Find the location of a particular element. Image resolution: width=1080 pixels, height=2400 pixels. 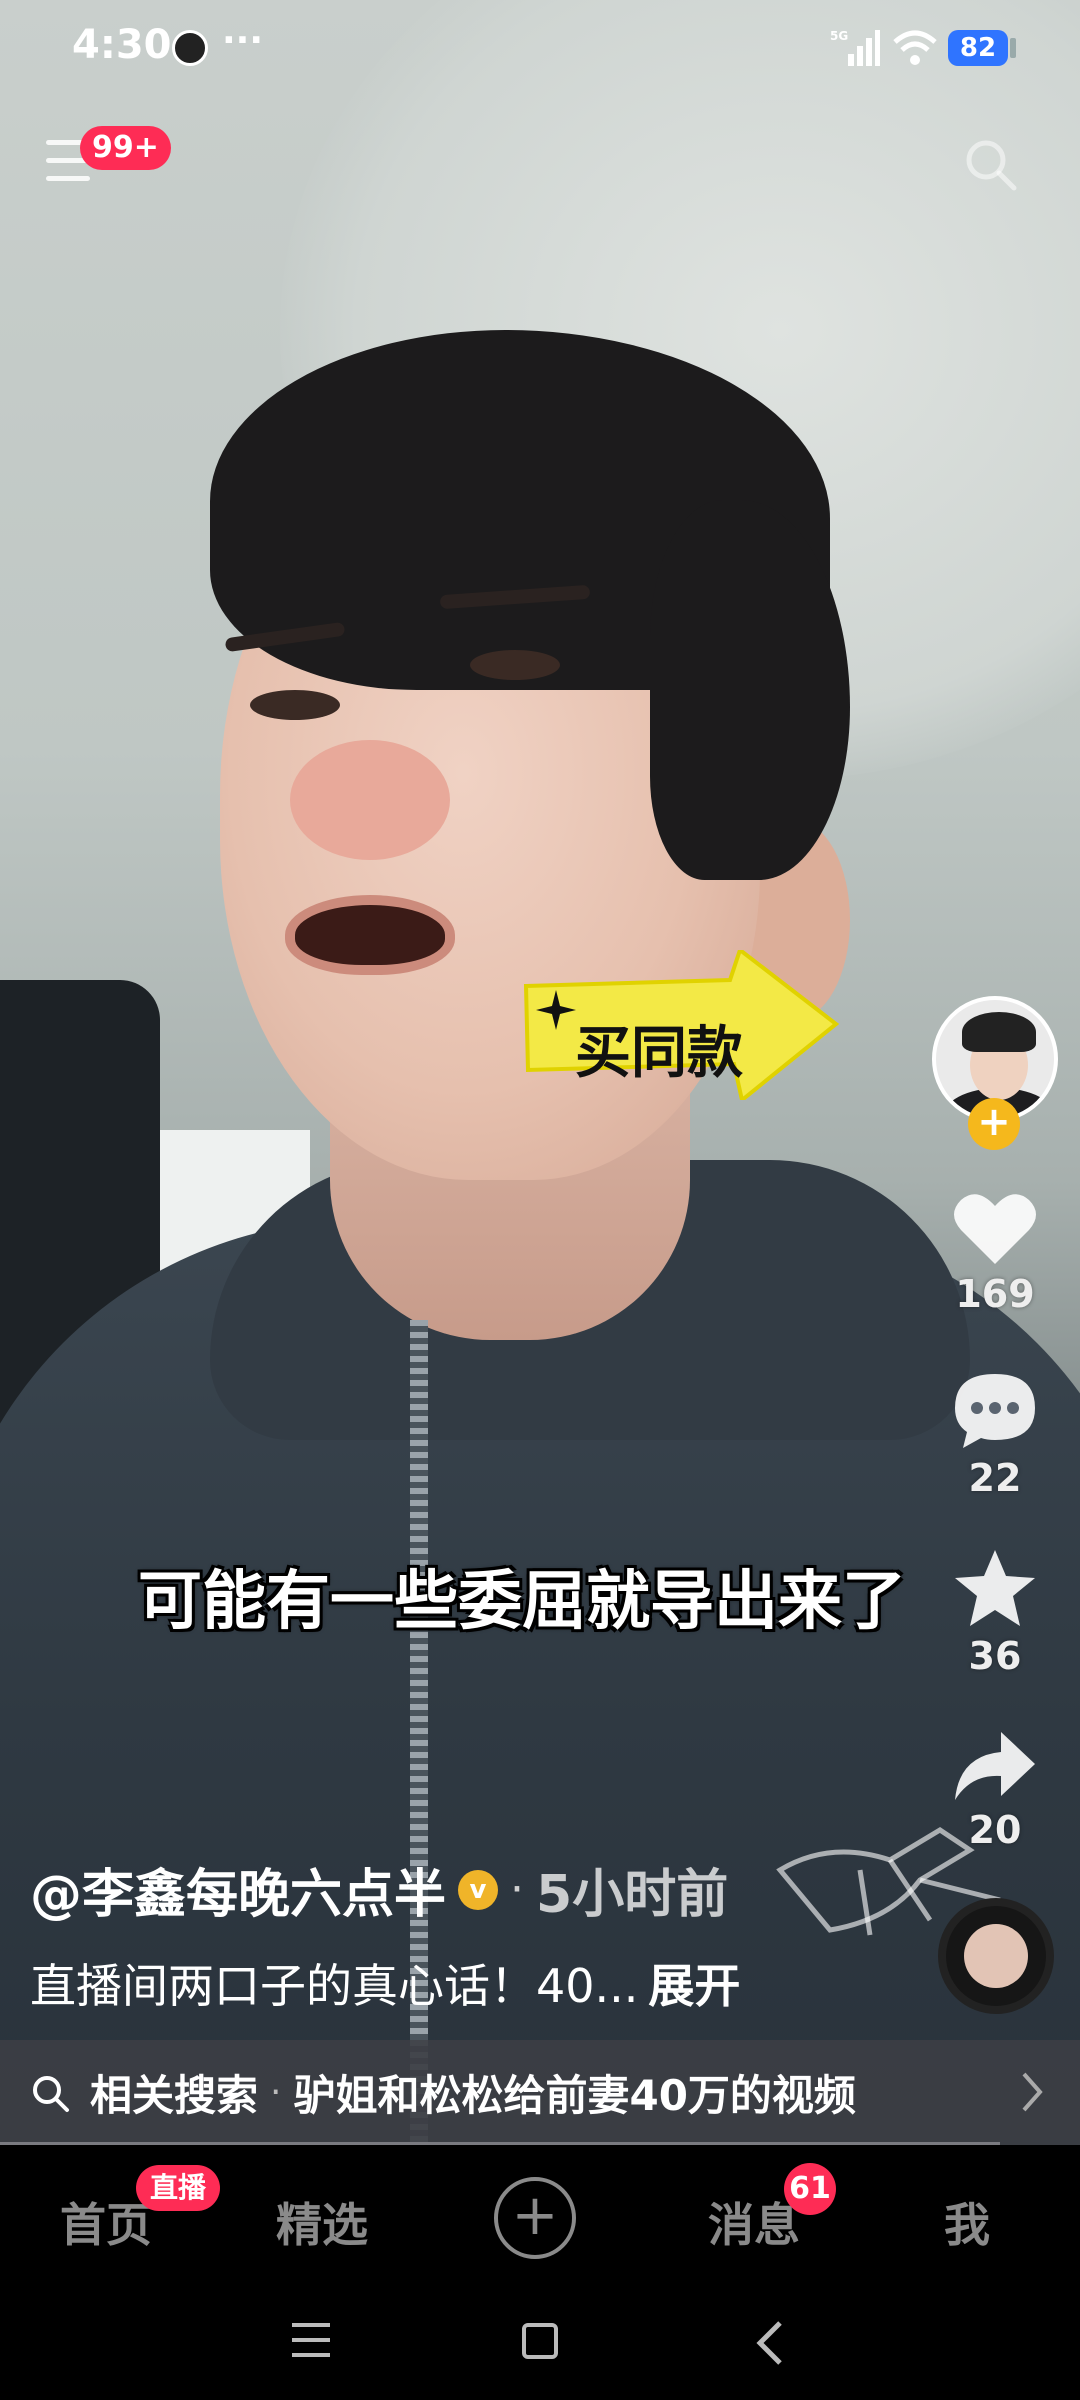

post-description: 直播间两口子的真心话！40... 展开 is located at coordinates (385, 1983).